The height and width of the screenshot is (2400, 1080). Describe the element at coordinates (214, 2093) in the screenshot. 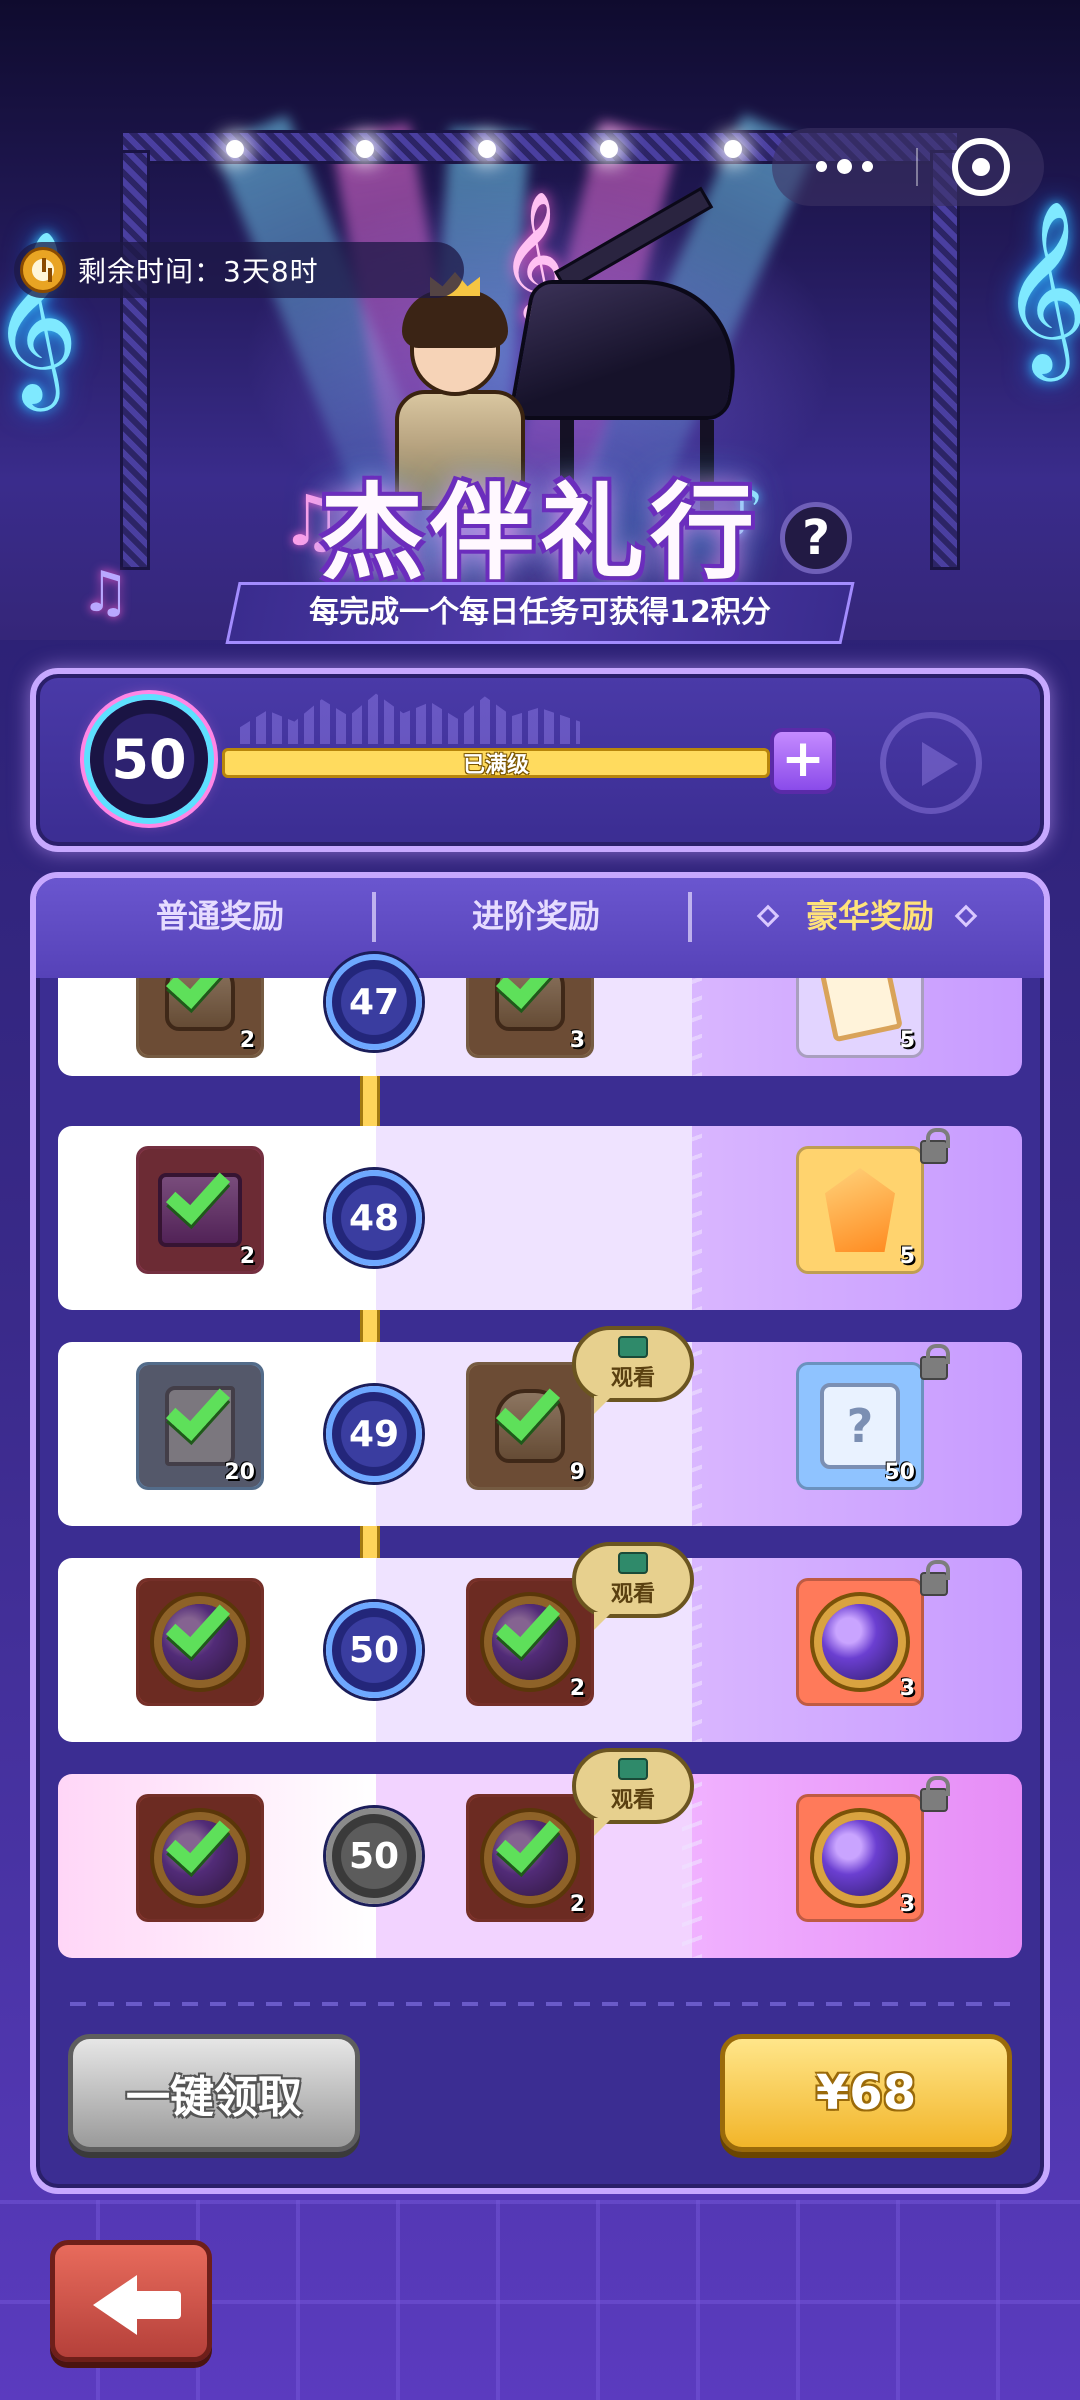

I see `claim-all-button: 一键领取` at that location.